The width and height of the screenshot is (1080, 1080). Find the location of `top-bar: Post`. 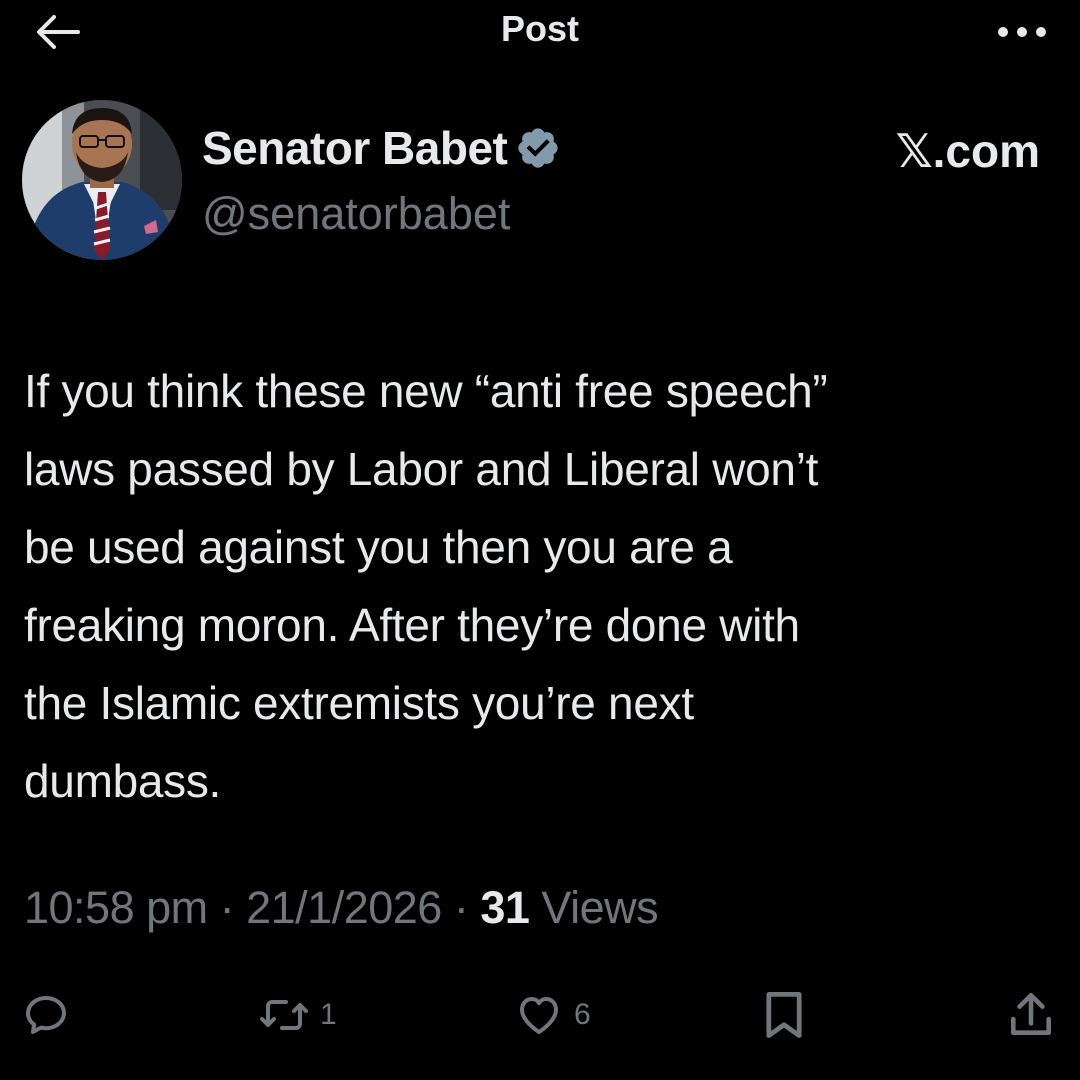

top-bar: Post is located at coordinates (540, 31).